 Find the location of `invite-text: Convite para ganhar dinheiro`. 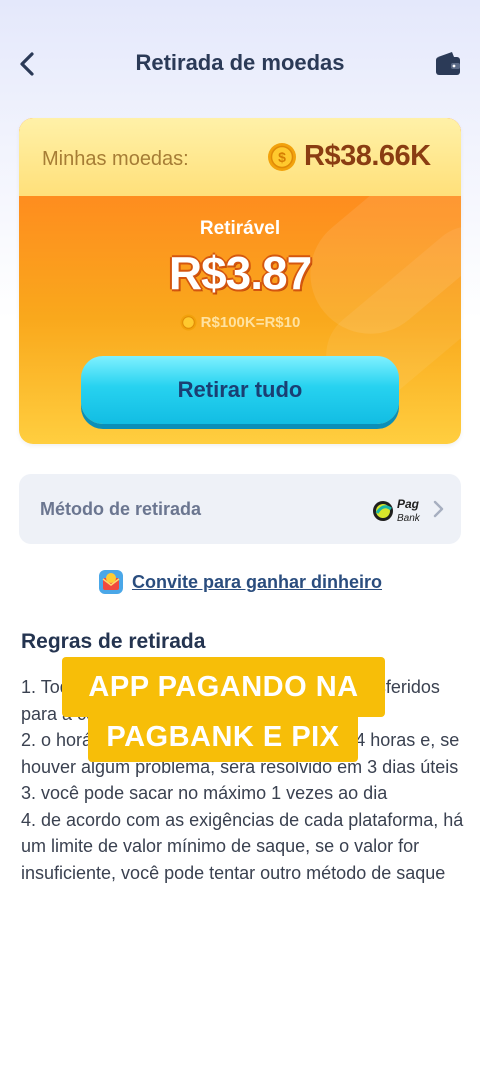

invite-text: Convite para ganhar dinheiro is located at coordinates (257, 581).